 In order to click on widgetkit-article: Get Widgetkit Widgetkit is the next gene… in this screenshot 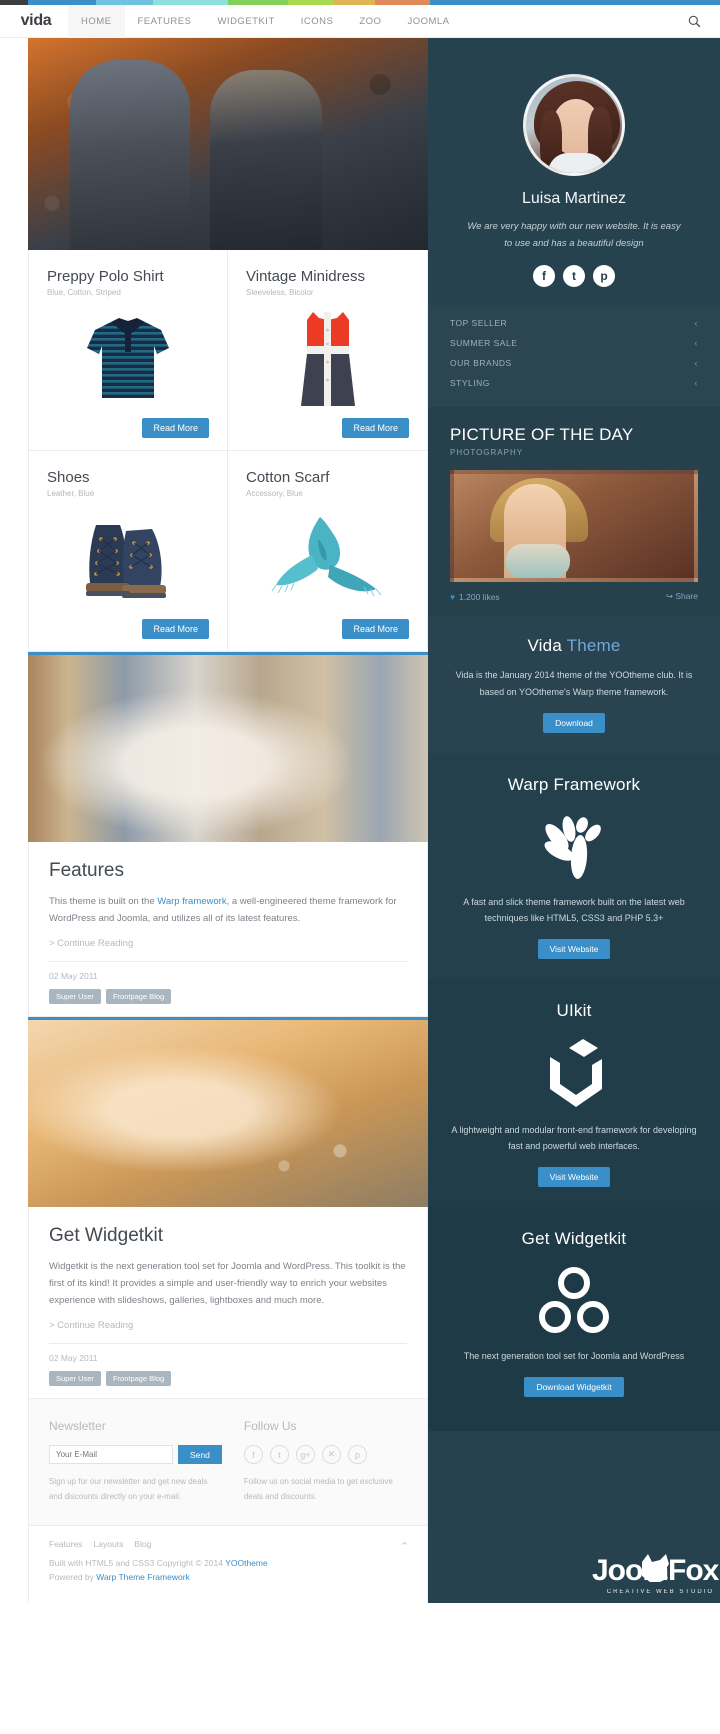, I will do `click(228, 1303)`.